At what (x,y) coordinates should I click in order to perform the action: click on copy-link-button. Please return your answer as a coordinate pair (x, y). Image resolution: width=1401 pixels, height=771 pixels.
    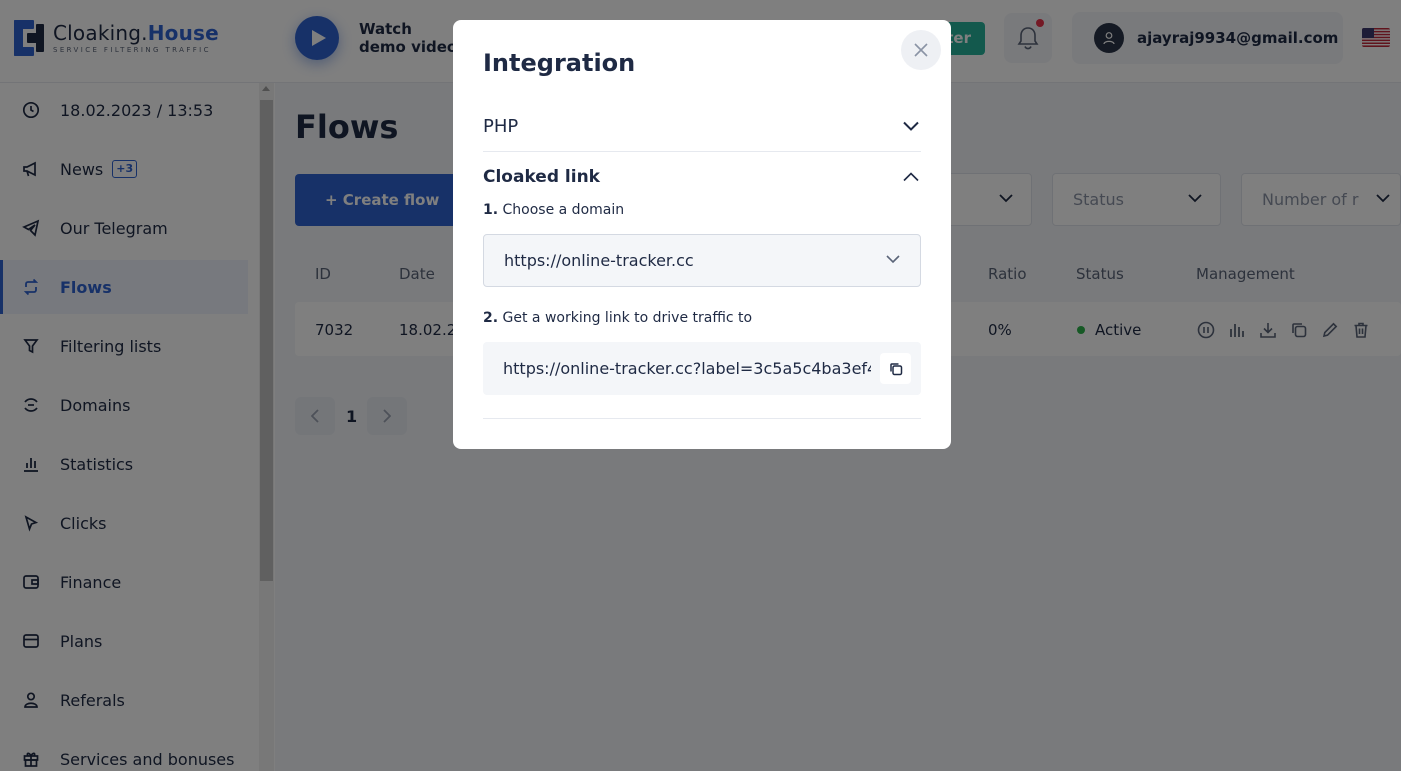
    Looking at the image, I should click on (895, 368).